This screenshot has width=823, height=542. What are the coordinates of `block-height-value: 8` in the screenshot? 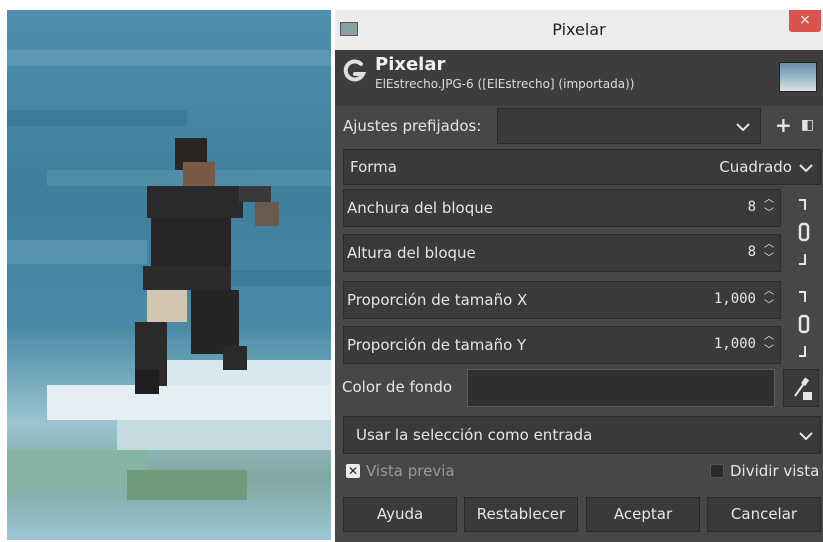 It's located at (751, 252).